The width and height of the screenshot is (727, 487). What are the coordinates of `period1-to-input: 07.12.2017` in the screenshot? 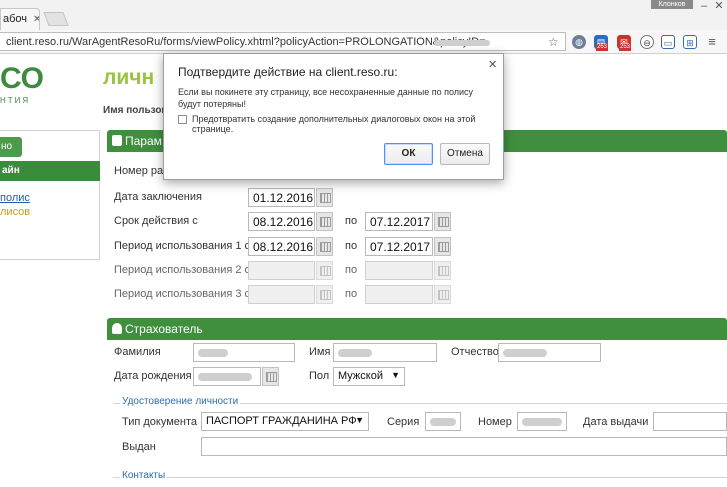 It's located at (399, 246).